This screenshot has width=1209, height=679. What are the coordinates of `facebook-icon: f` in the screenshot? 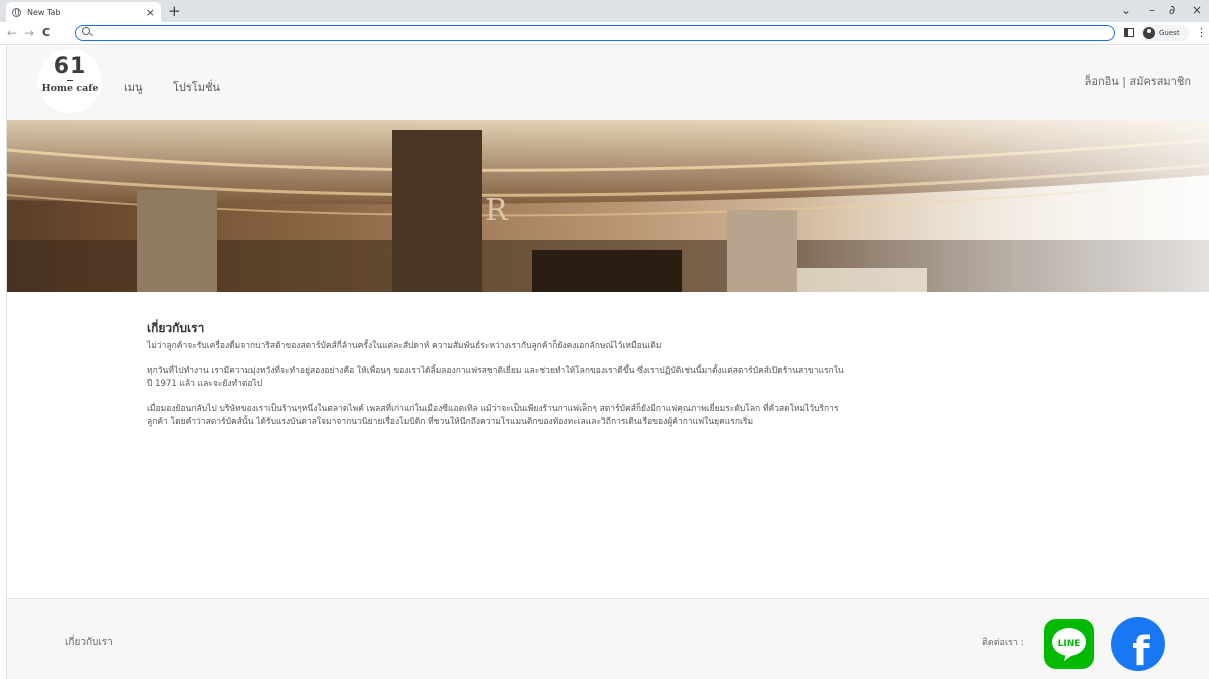 It's located at (1138, 646).